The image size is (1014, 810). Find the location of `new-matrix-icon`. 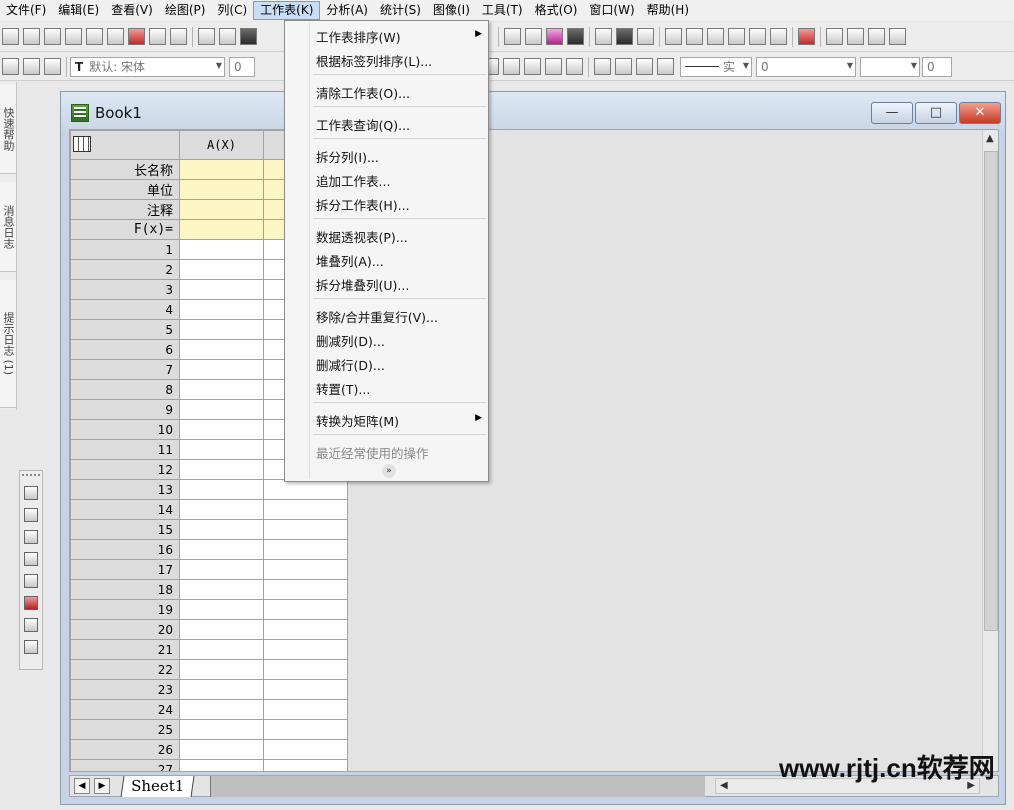

new-matrix-icon is located at coordinates (94, 36).